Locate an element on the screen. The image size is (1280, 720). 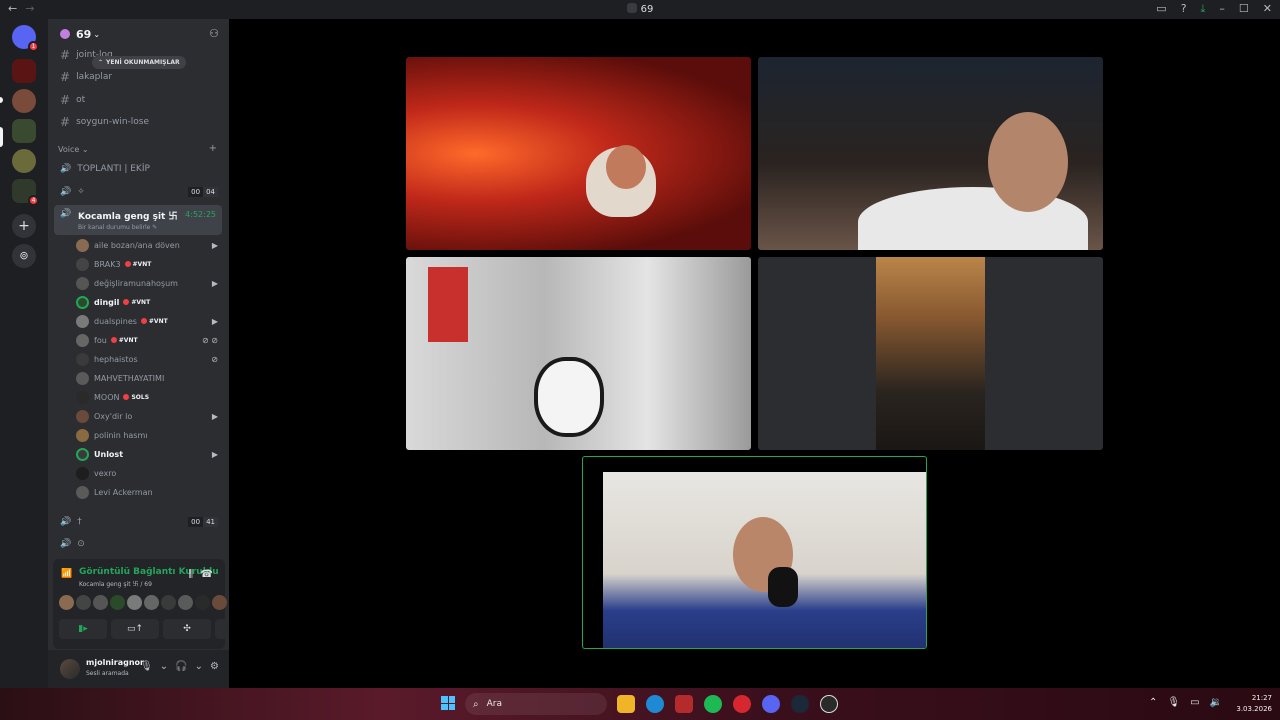
text-channel: # ot is located at coordinates (138, 100).